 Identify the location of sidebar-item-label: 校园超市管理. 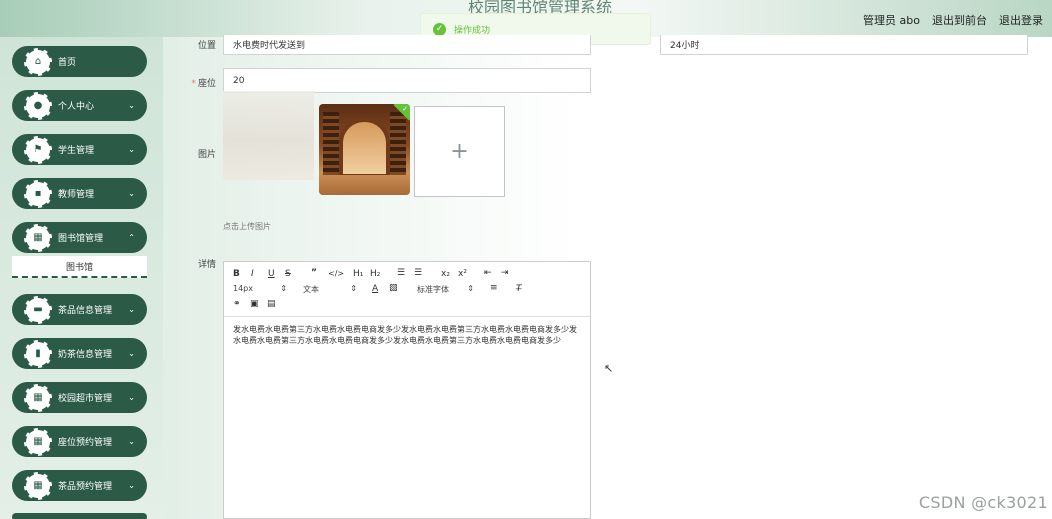
(85, 399).